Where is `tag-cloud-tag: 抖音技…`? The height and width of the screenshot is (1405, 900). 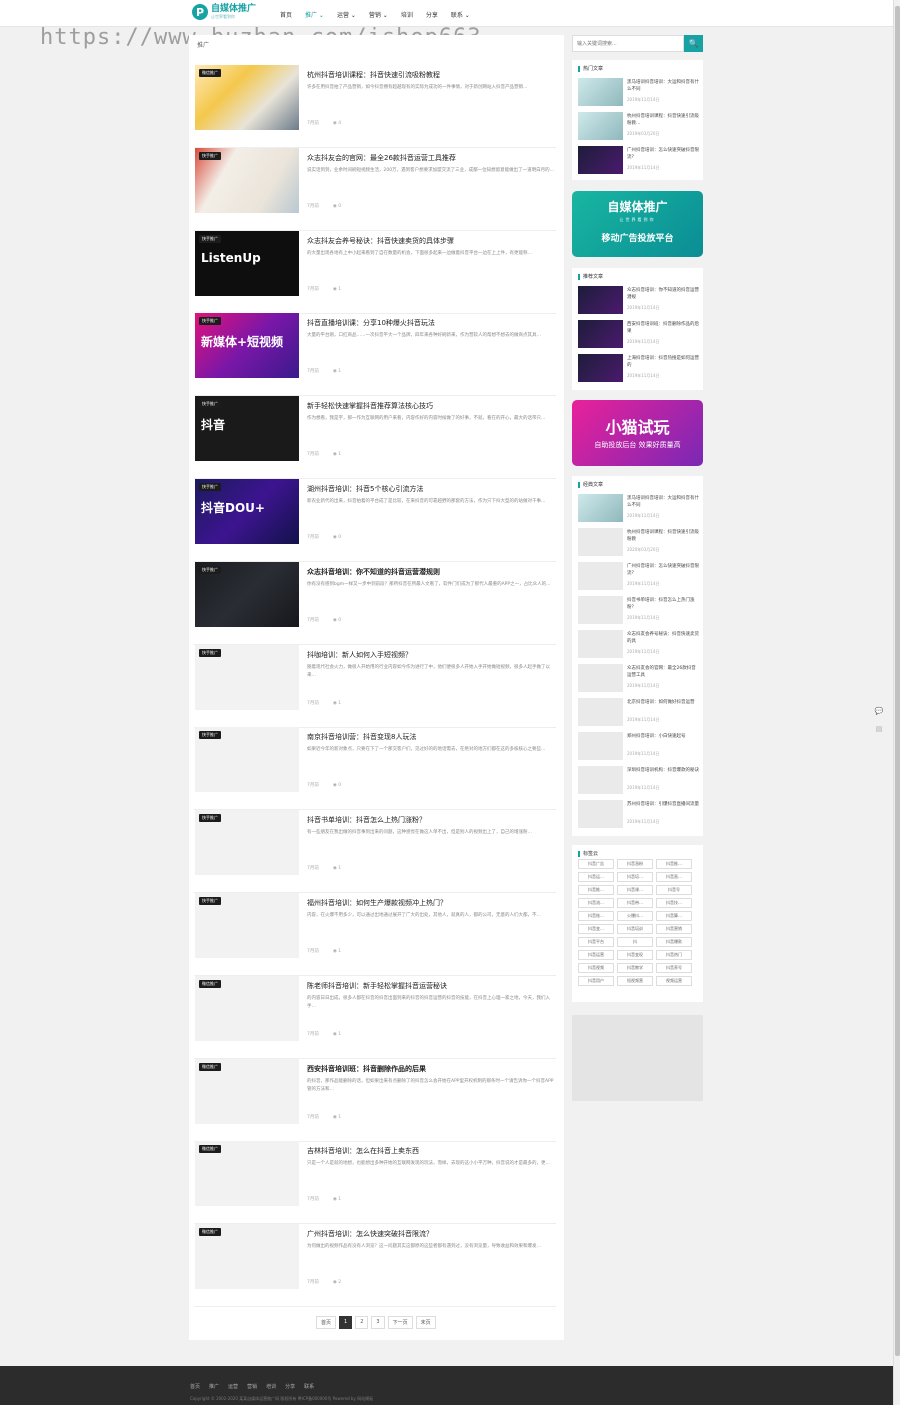
tag-cloud-tag: 抖音技… is located at coordinates (674, 903).